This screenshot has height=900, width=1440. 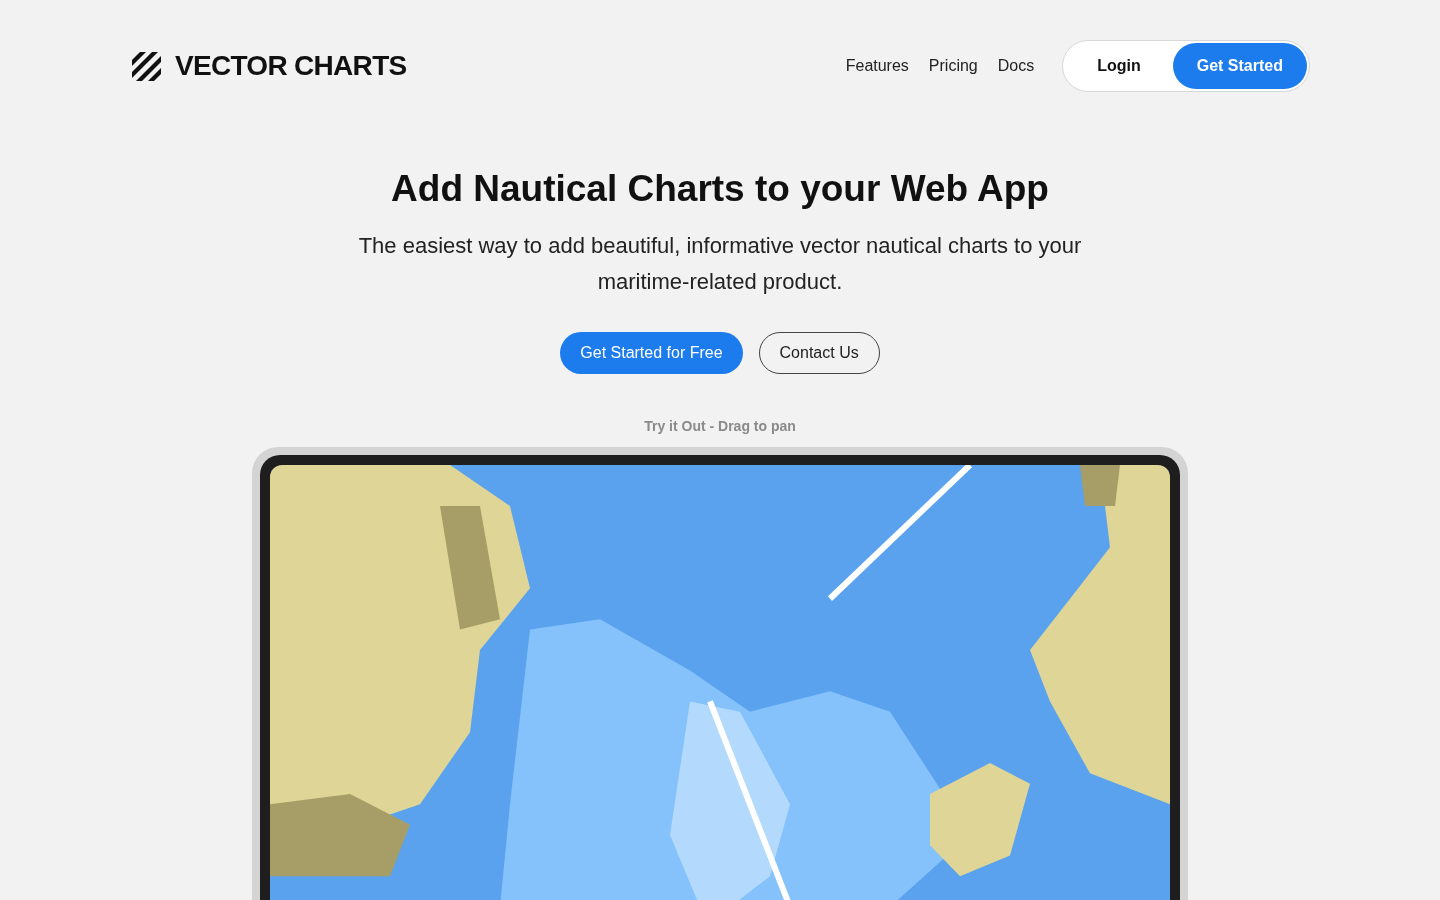 I want to click on hero-subtitle: The easiest way to add beautiful, informative vector nautical charts to your maritime-related product., so click(x=720, y=264).